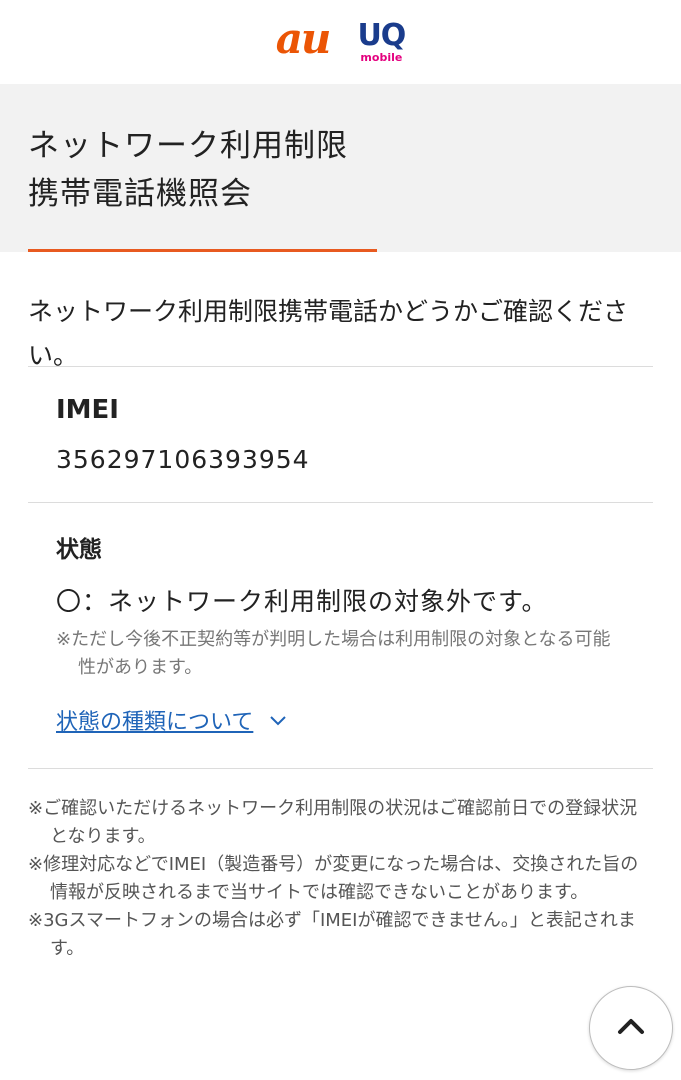 The height and width of the screenshot is (1080, 681). I want to click on status-note: ※ただし今後不正契約等が判明した場合は利用制限の対象となる可能性があります。, so click(333, 653).